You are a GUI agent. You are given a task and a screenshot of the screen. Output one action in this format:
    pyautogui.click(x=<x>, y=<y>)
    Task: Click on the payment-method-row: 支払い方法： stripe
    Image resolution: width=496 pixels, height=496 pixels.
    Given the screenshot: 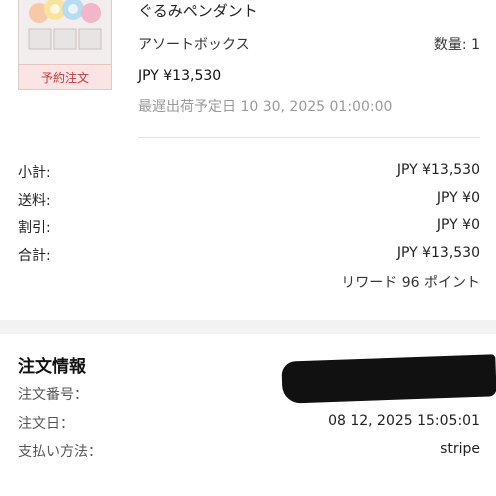 What is the action you would take?
    pyautogui.click(x=249, y=451)
    